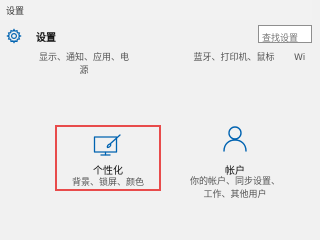 This screenshot has height=240, width=320. I want to click on tile-personalization-desc: 背景、锁屏、颜色, so click(107, 183).